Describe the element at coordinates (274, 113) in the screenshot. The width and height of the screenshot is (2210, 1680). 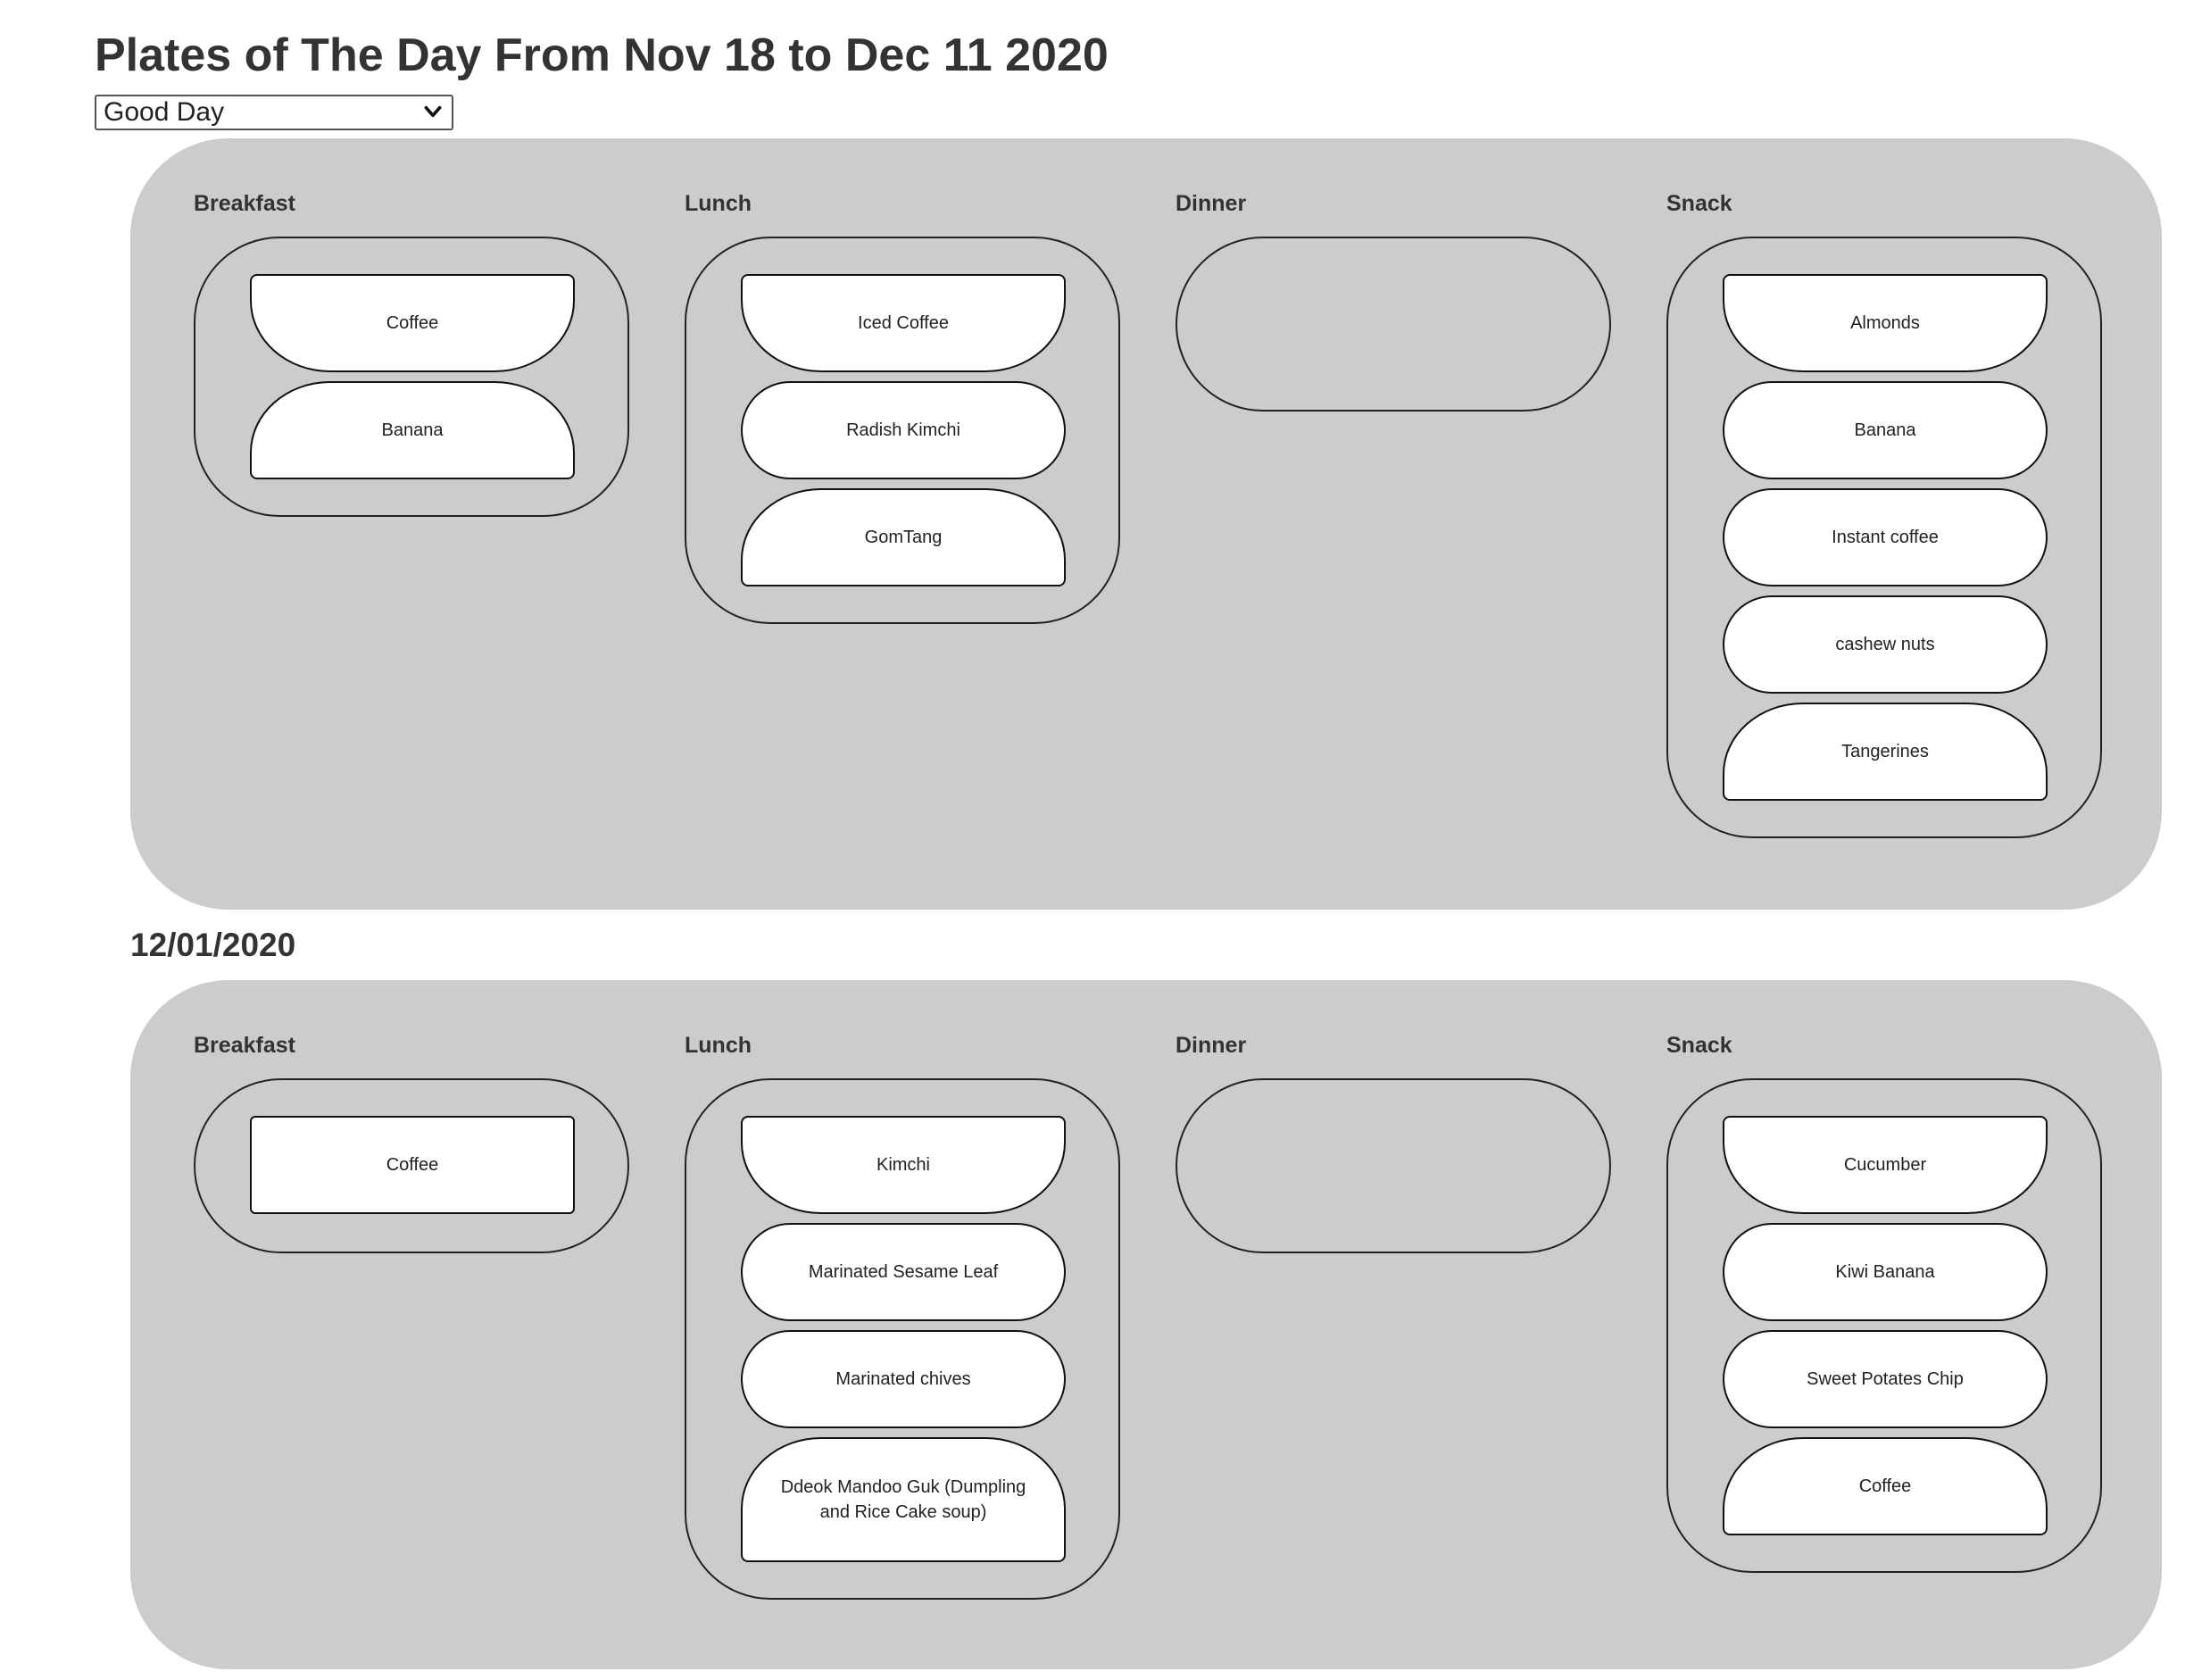
I see `day-filter-select: Good Day` at that location.